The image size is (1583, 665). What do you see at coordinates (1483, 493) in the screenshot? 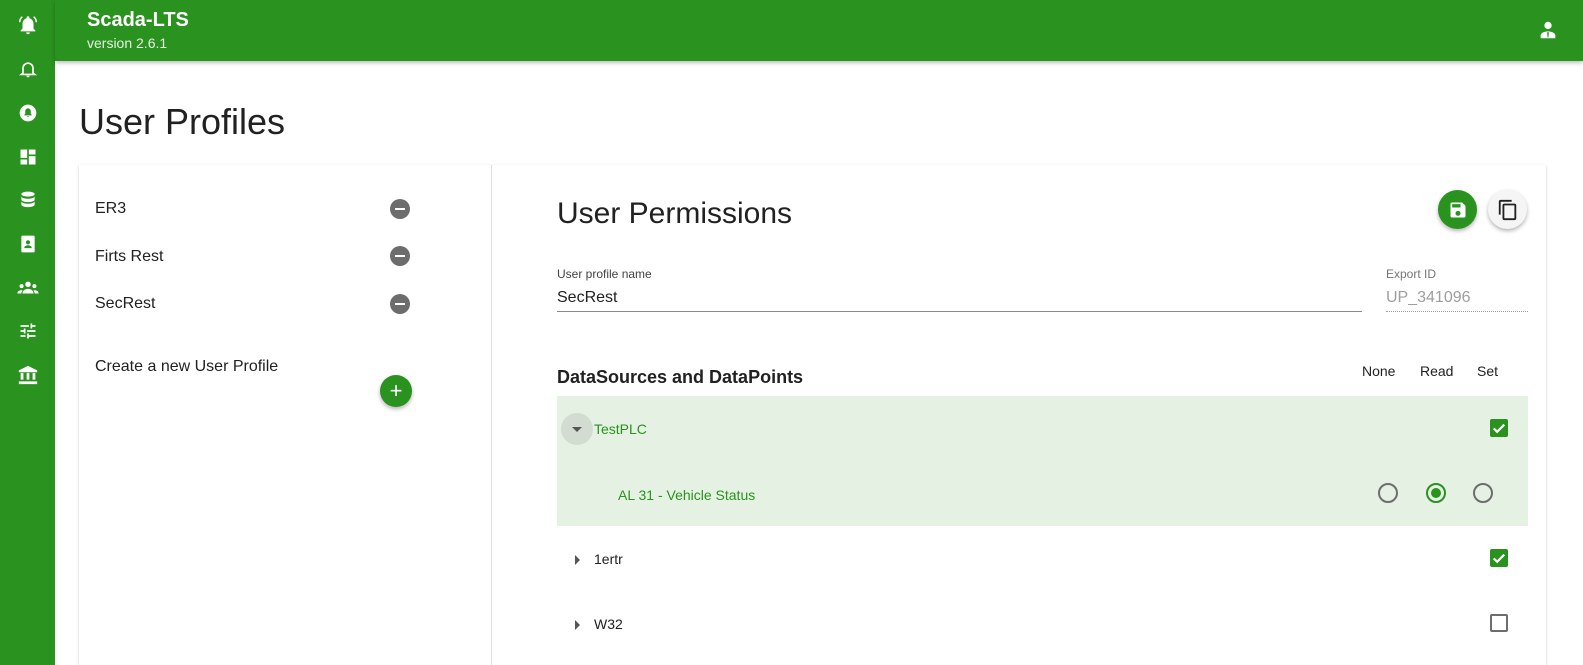
I see `access-set-radio` at bounding box center [1483, 493].